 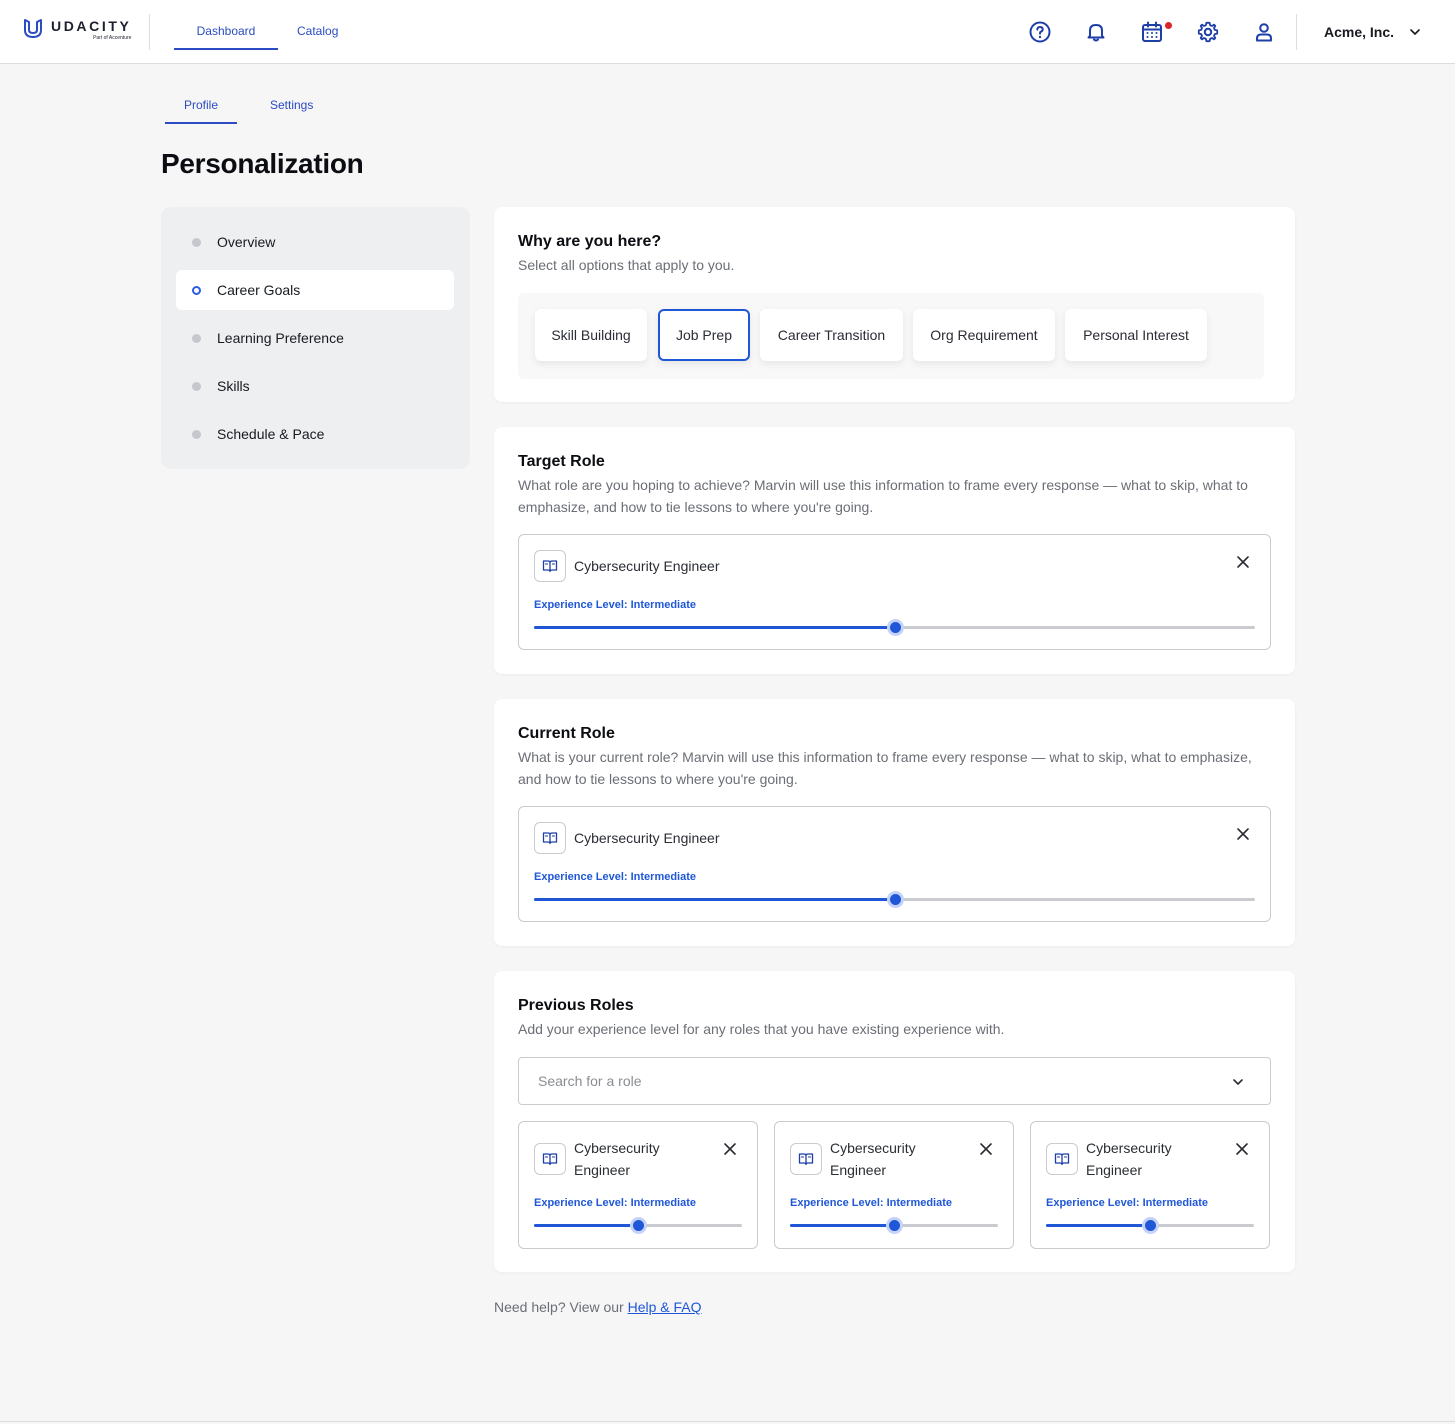 What do you see at coordinates (1040, 32) in the screenshot?
I see `help-icon` at bounding box center [1040, 32].